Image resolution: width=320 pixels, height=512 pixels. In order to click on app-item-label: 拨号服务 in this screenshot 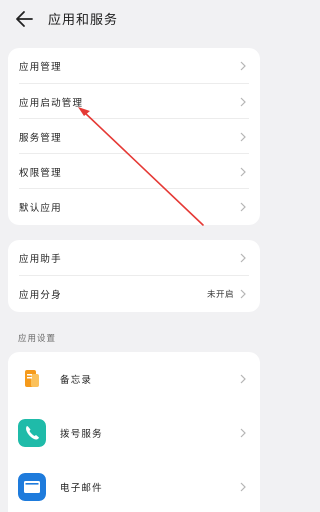, I will do `click(81, 434)`.